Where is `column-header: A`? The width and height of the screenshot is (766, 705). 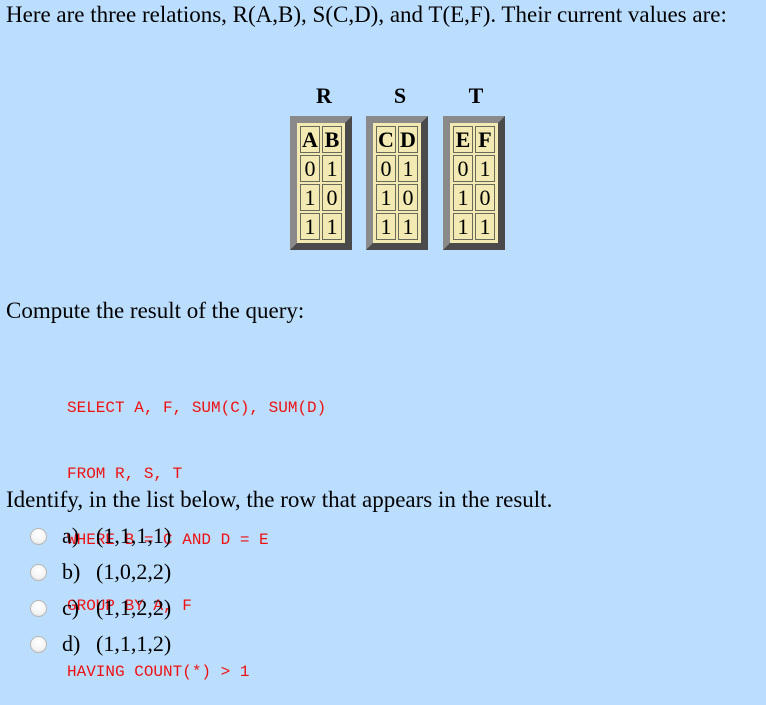
column-header: A is located at coordinates (310, 139).